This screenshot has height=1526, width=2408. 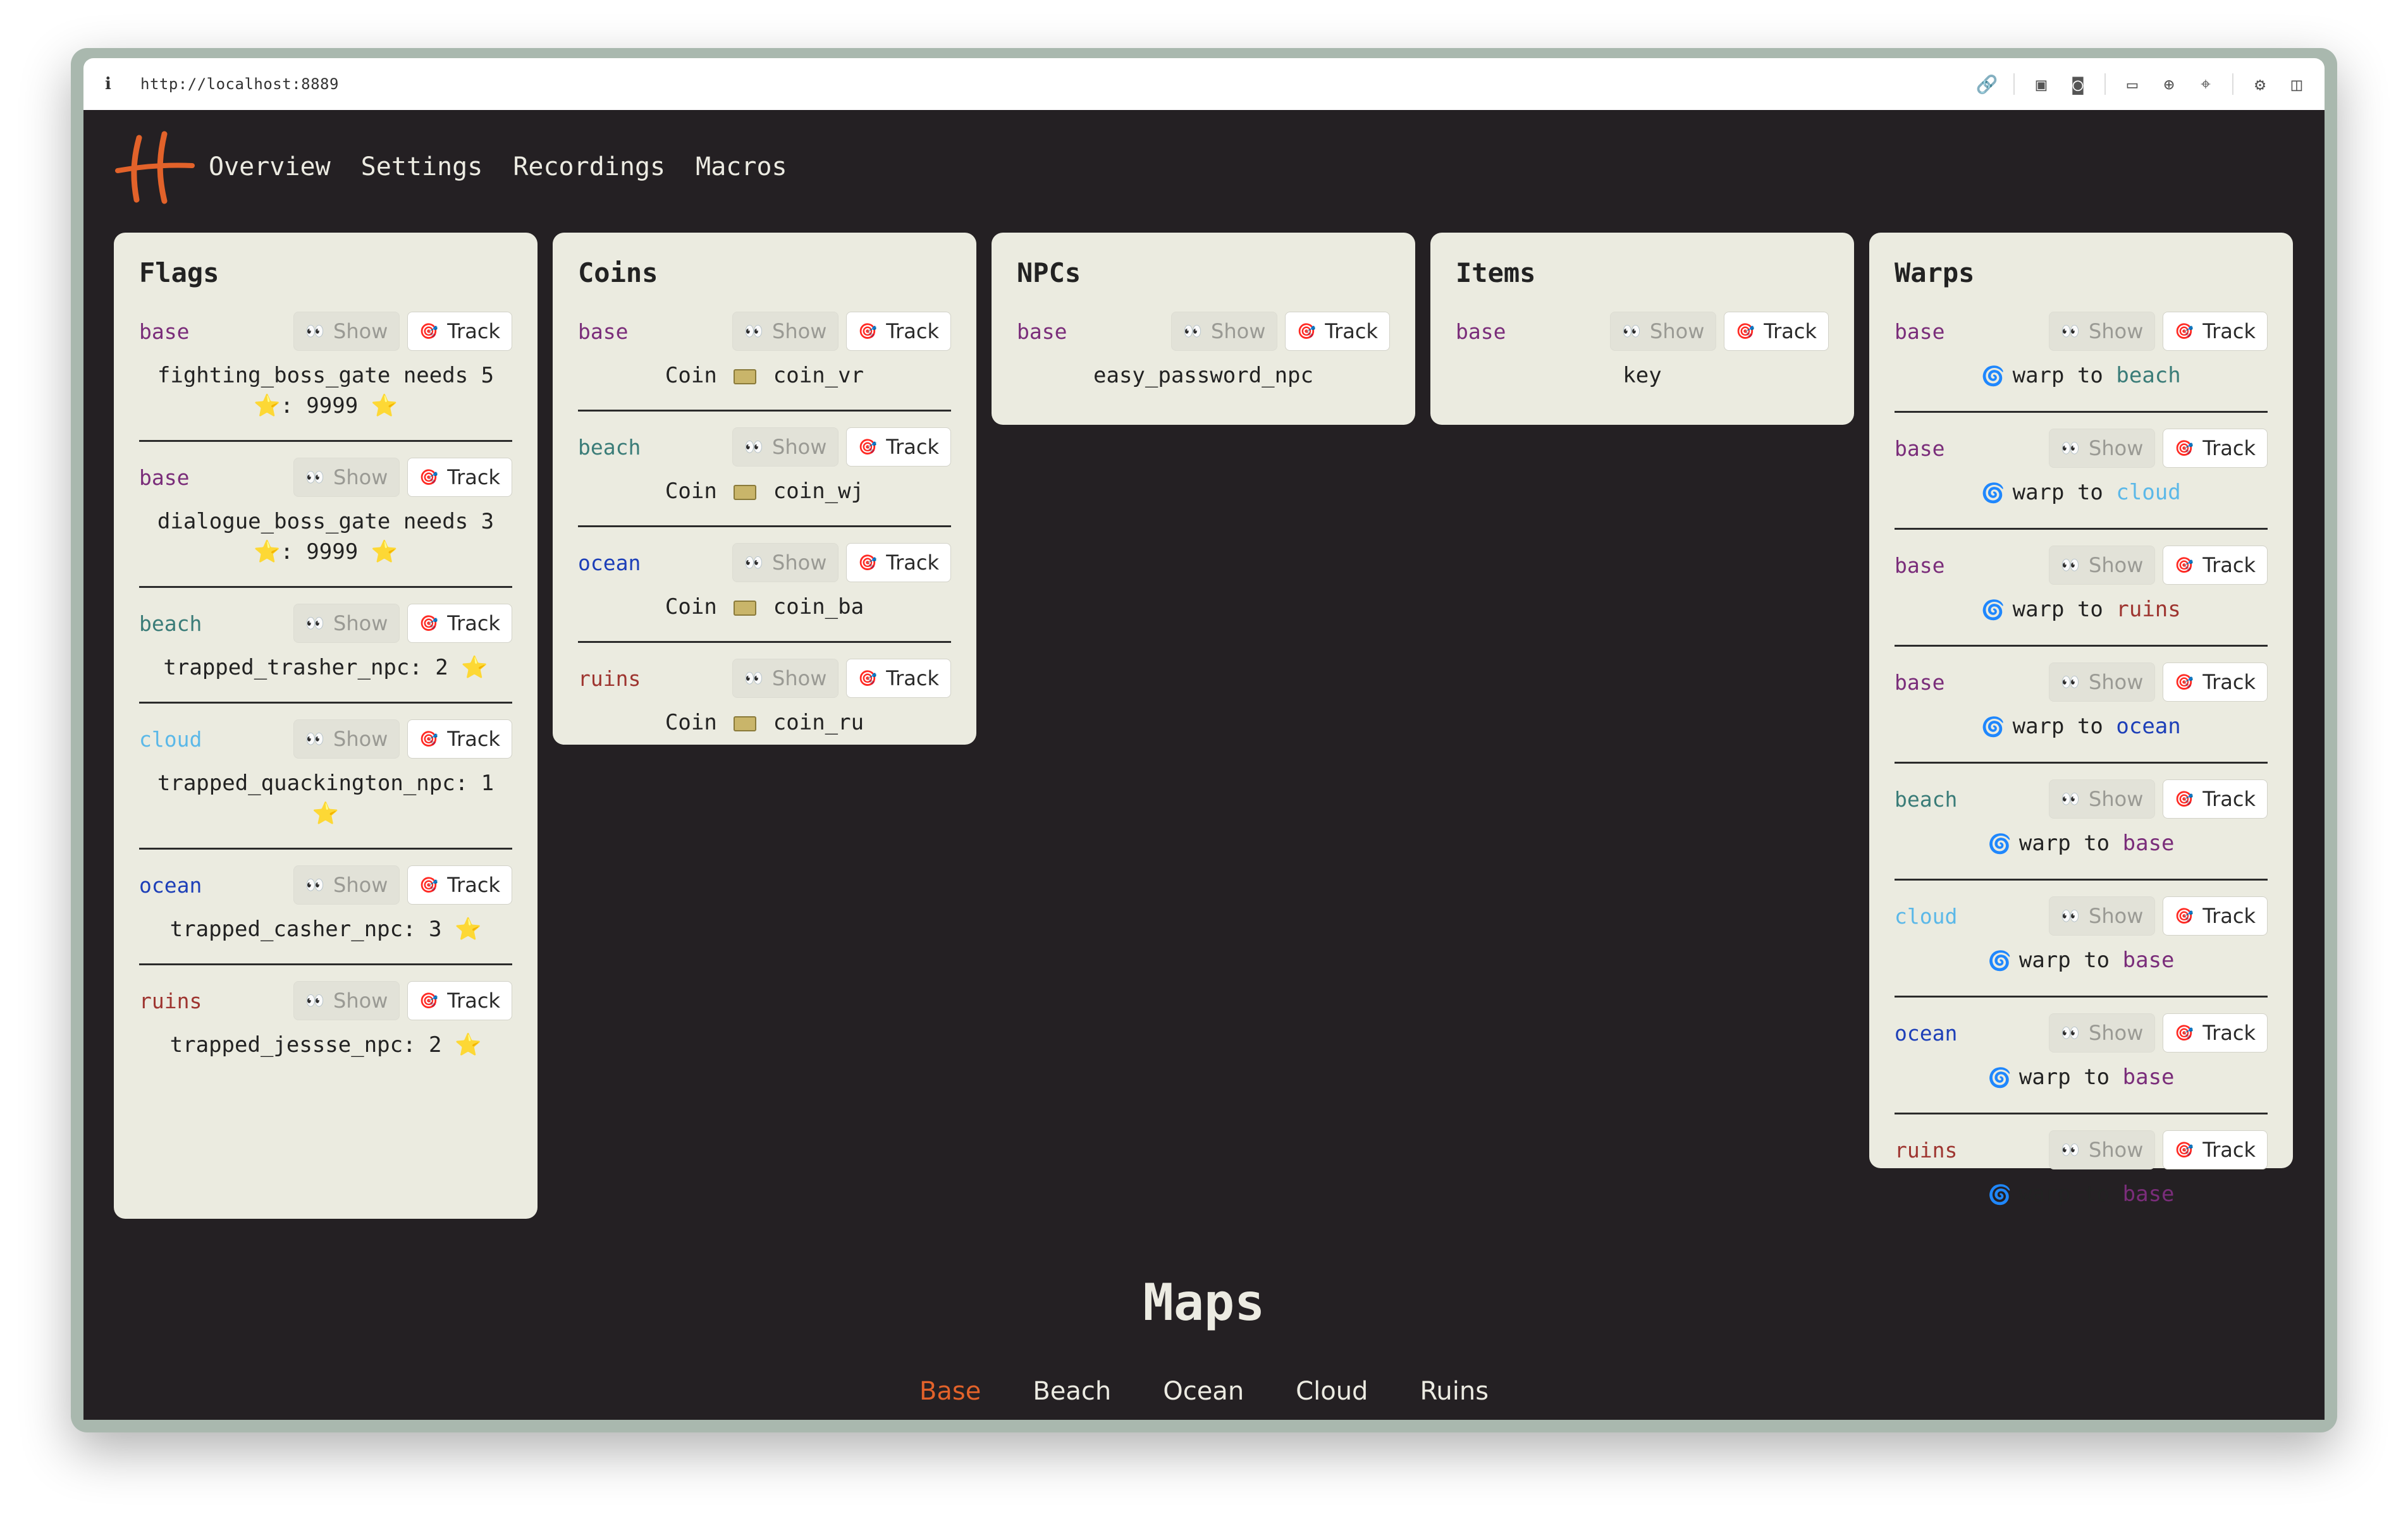 I want to click on crosshair-icon: ⌖, so click(x=2206, y=83).